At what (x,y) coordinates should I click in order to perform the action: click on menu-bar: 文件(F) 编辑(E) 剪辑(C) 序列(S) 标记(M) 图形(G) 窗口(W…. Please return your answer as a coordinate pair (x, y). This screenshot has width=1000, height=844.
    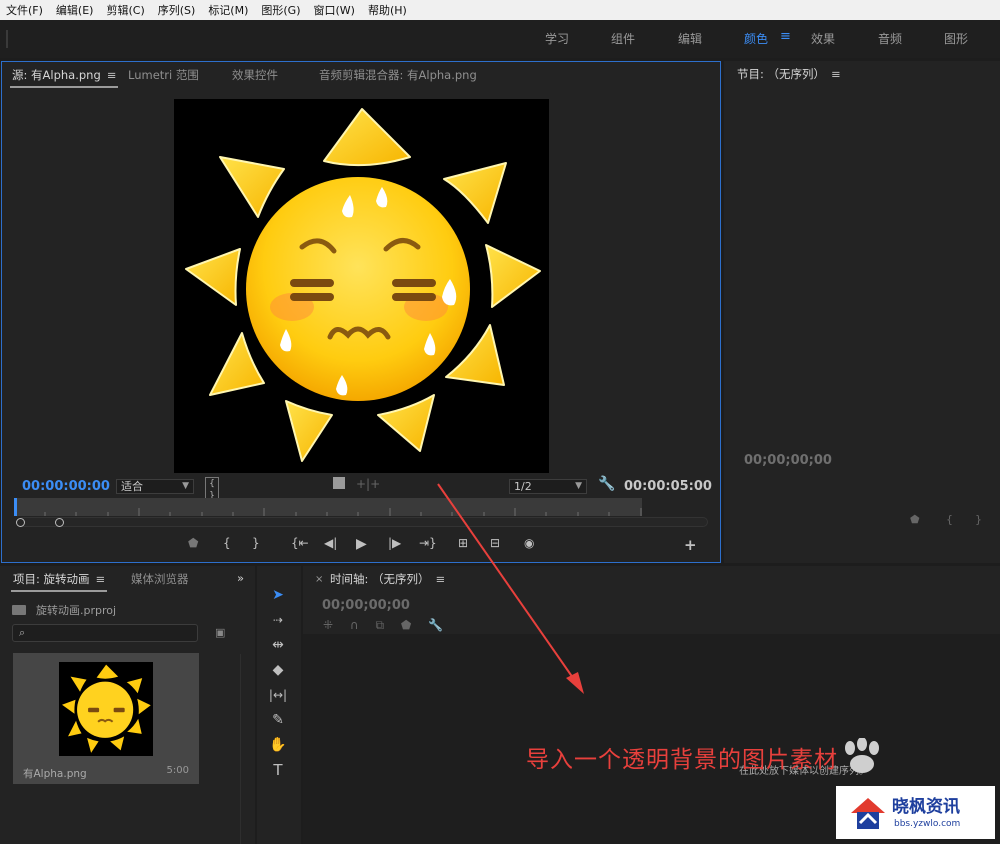
    Looking at the image, I should click on (500, 10).